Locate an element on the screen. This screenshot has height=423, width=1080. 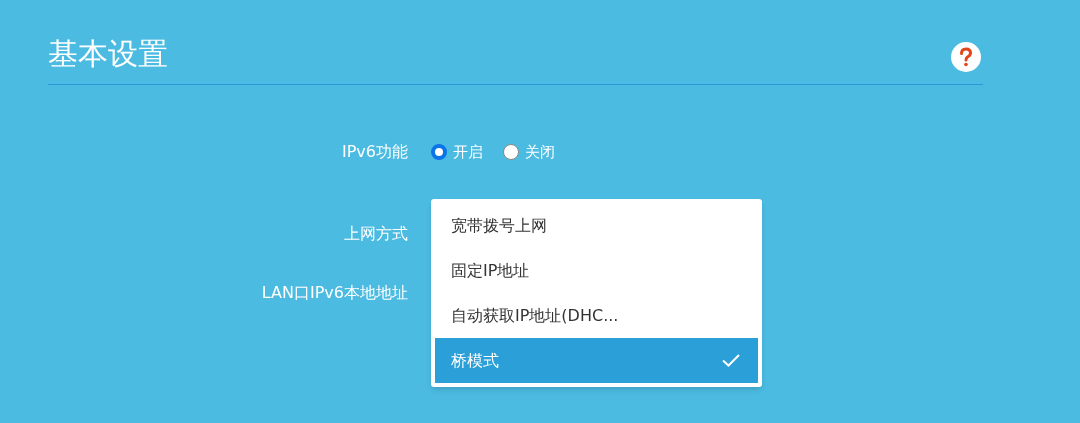
field-label: IPv6功能 is located at coordinates (374, 152).